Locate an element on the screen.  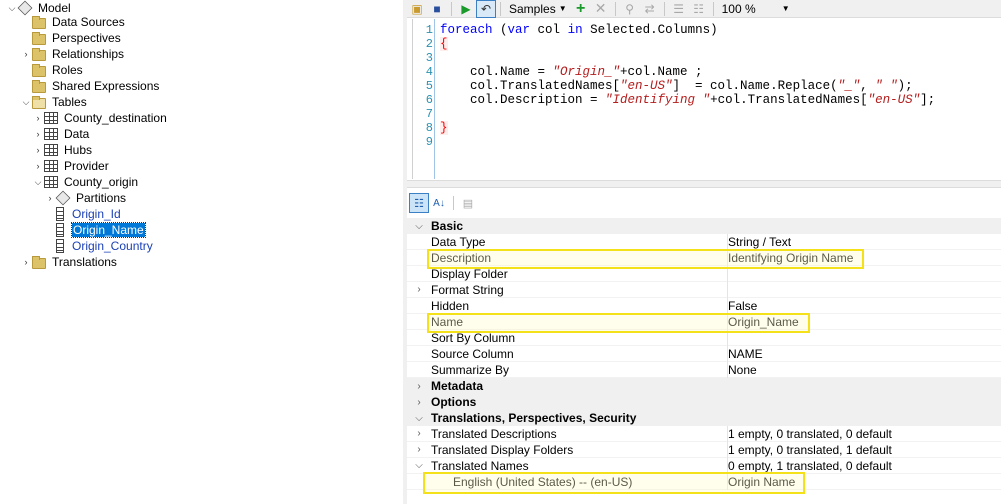
uncomment-icon: ☷ is located at coordinates (699, 9).